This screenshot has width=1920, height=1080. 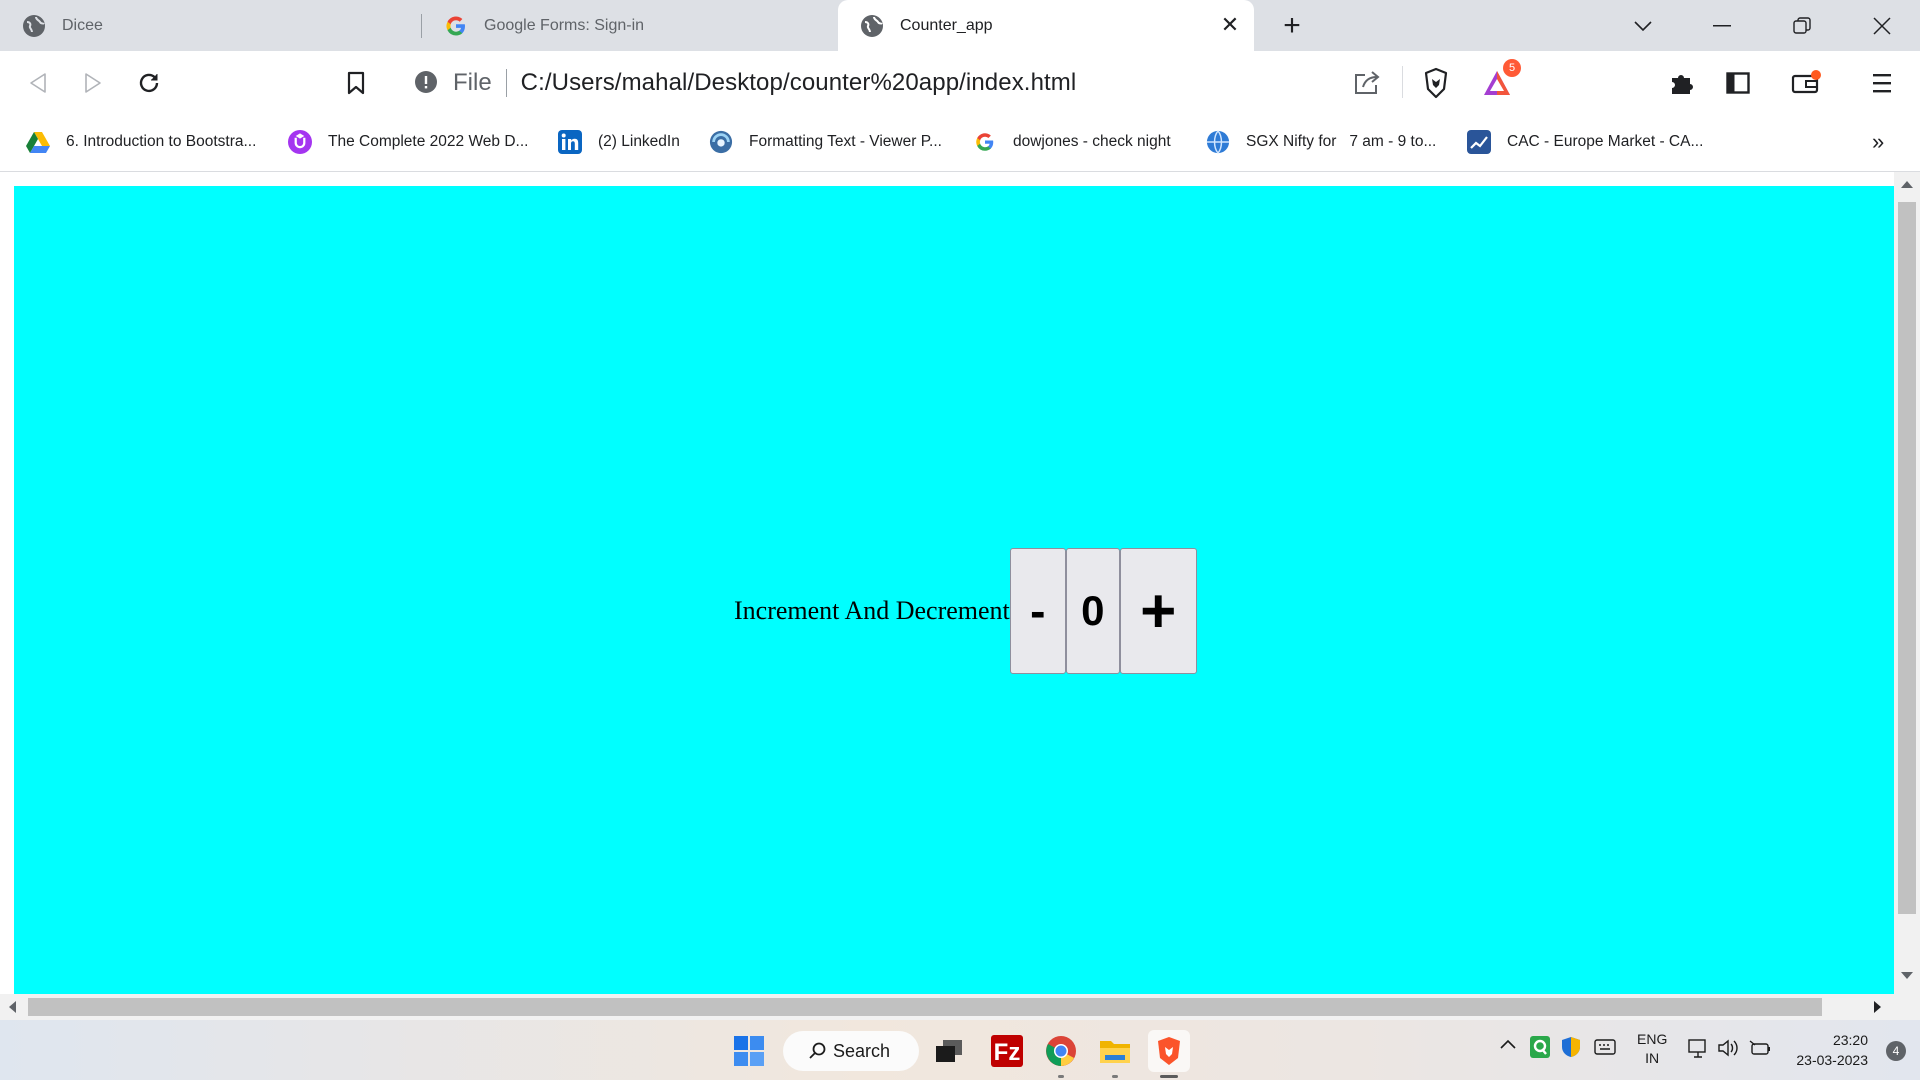 I want to click on vertical-scroll-thumb, so click(x=1907, y=558).